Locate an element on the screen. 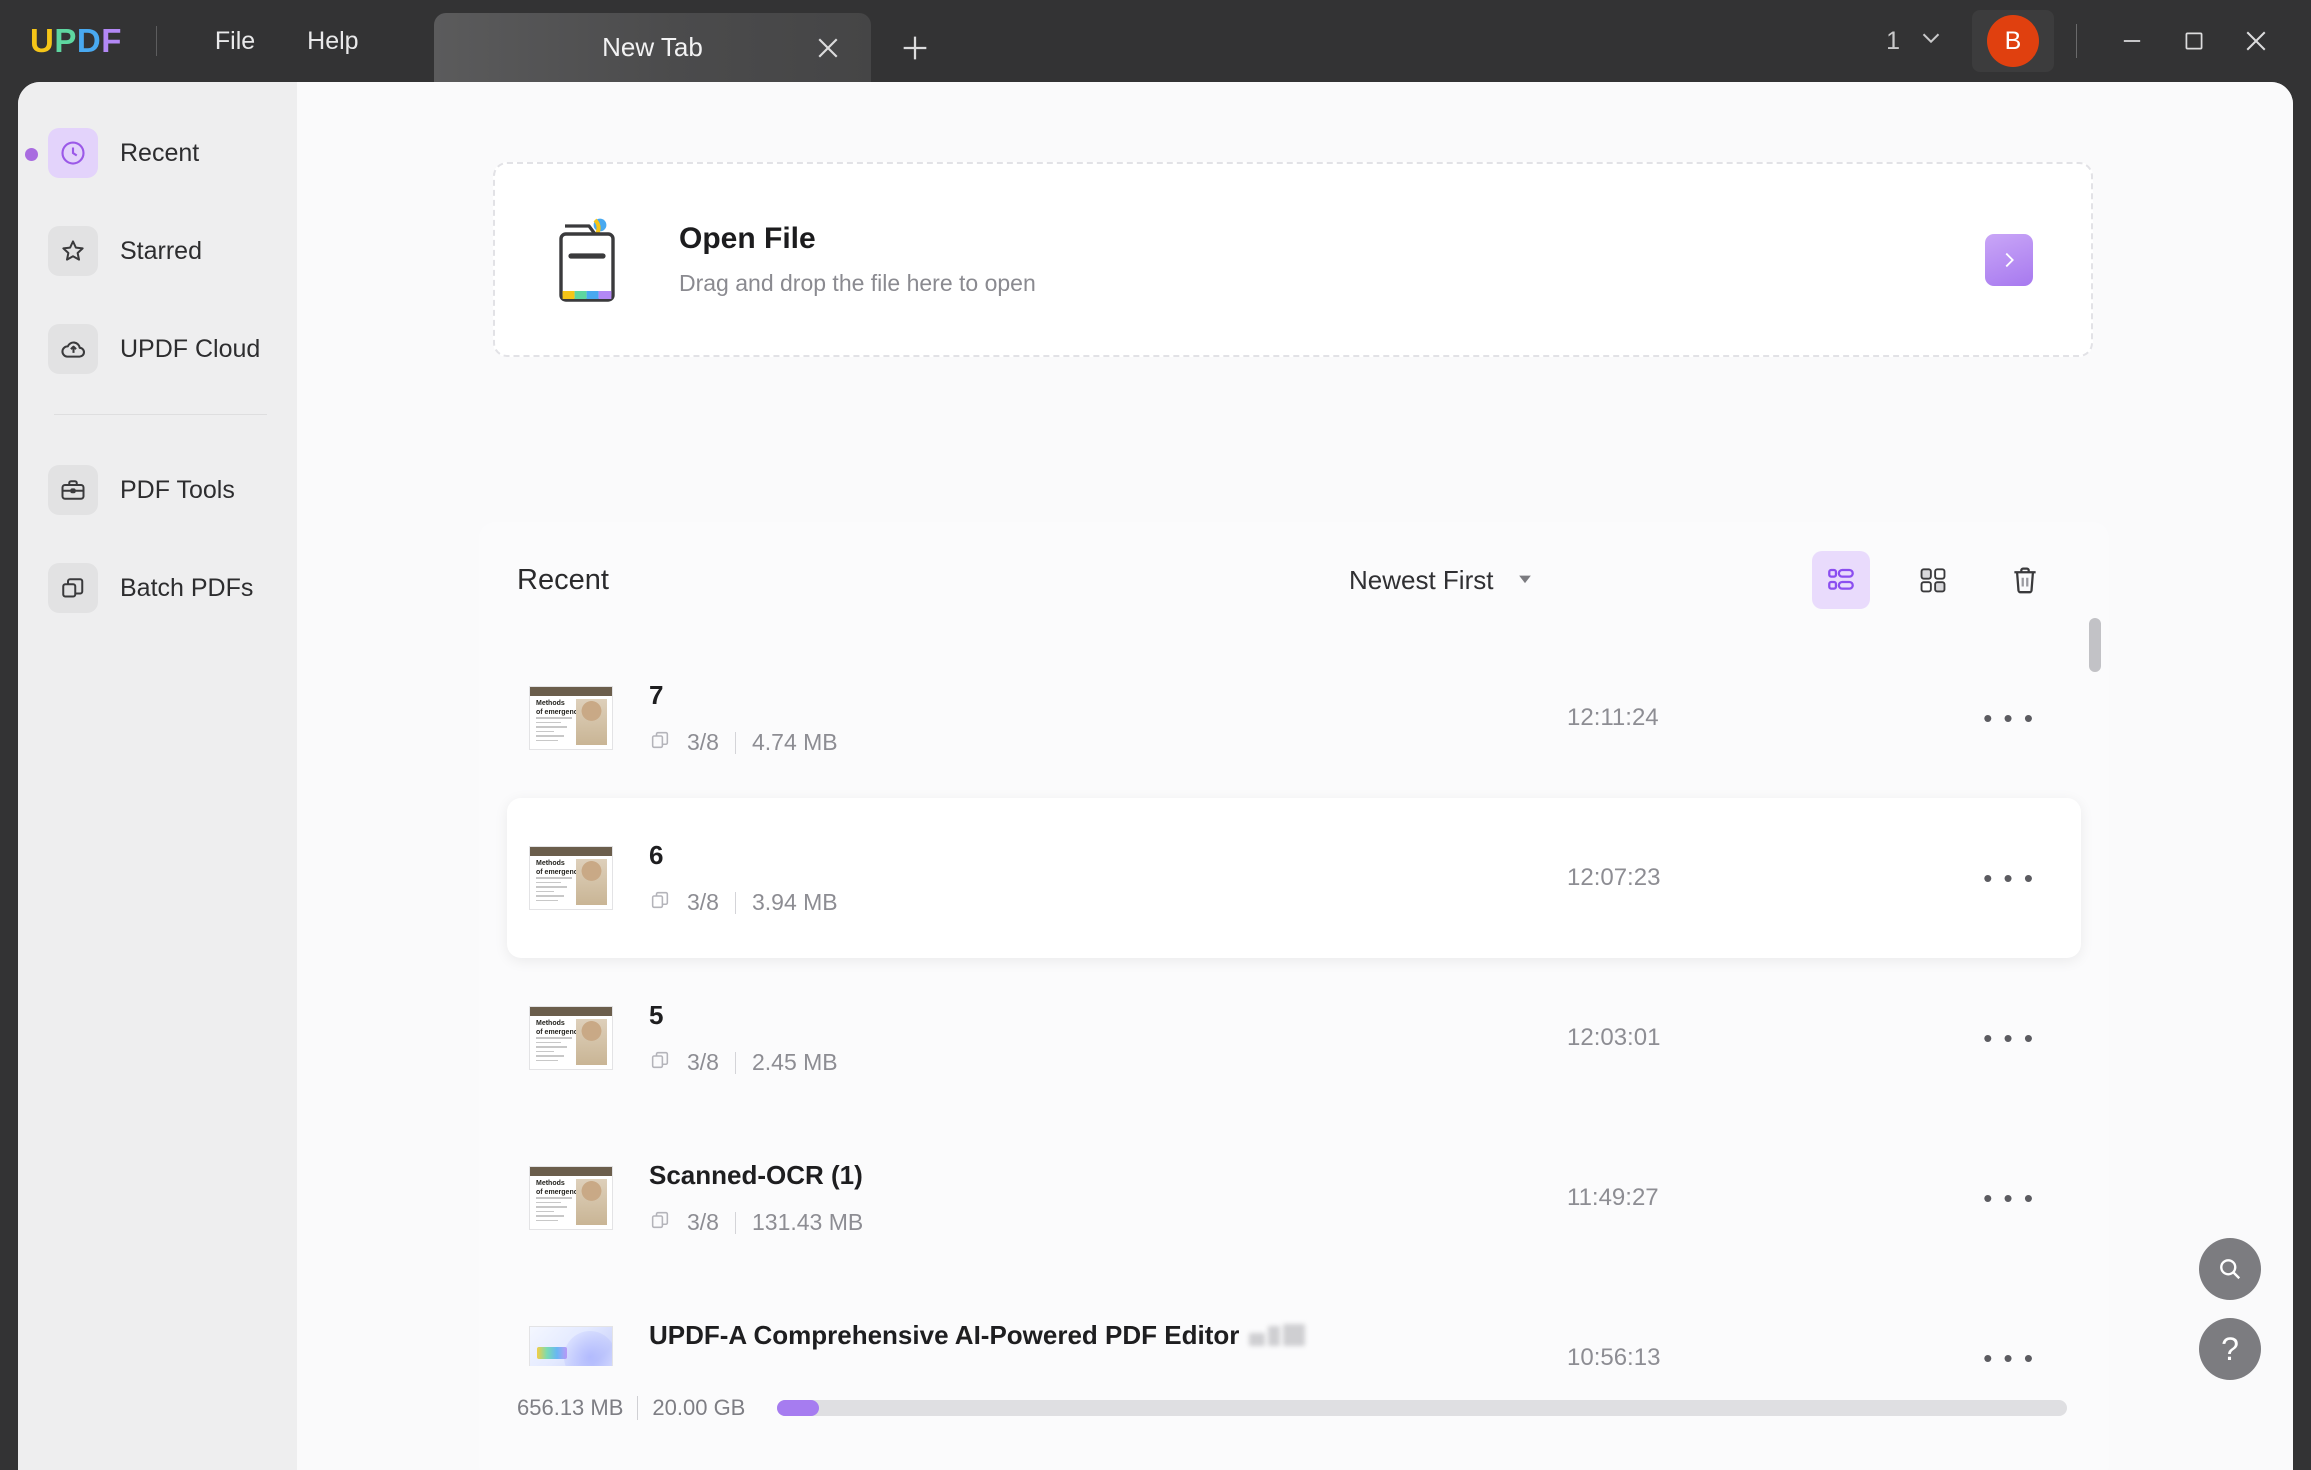 Image resolution: width=2311 pixels, height=1470 pixels. file-name: 6 is located at coordinates (1365, 855).